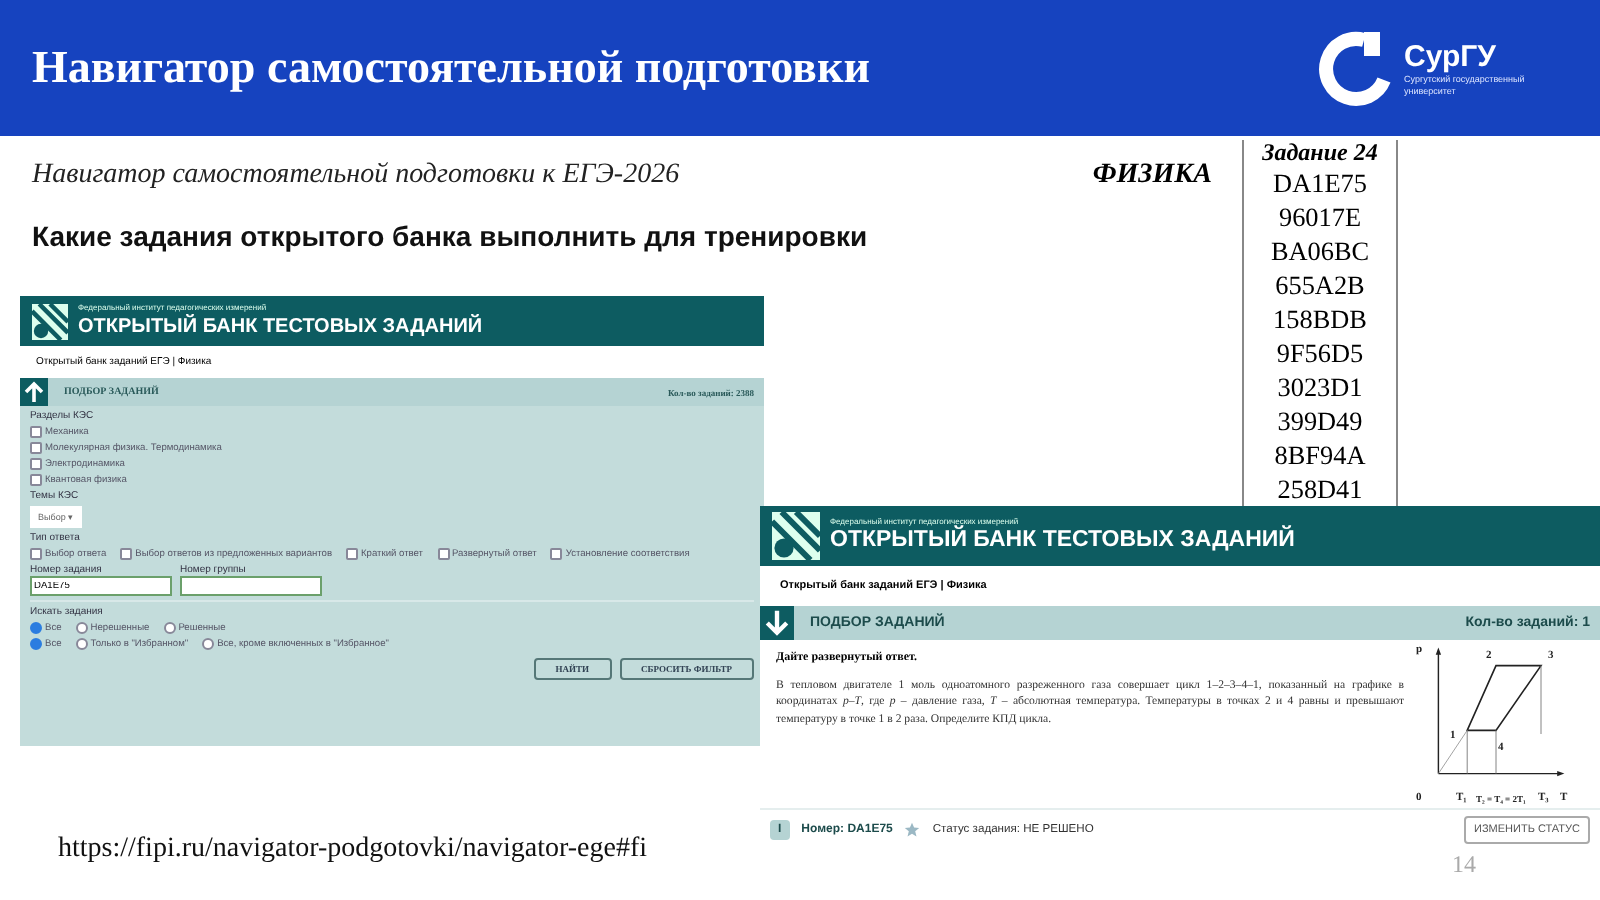 Image resolution: width=1600 pixels, height=900 pixels. I want to click on task-code: 3023D1, so click(1320, 387).